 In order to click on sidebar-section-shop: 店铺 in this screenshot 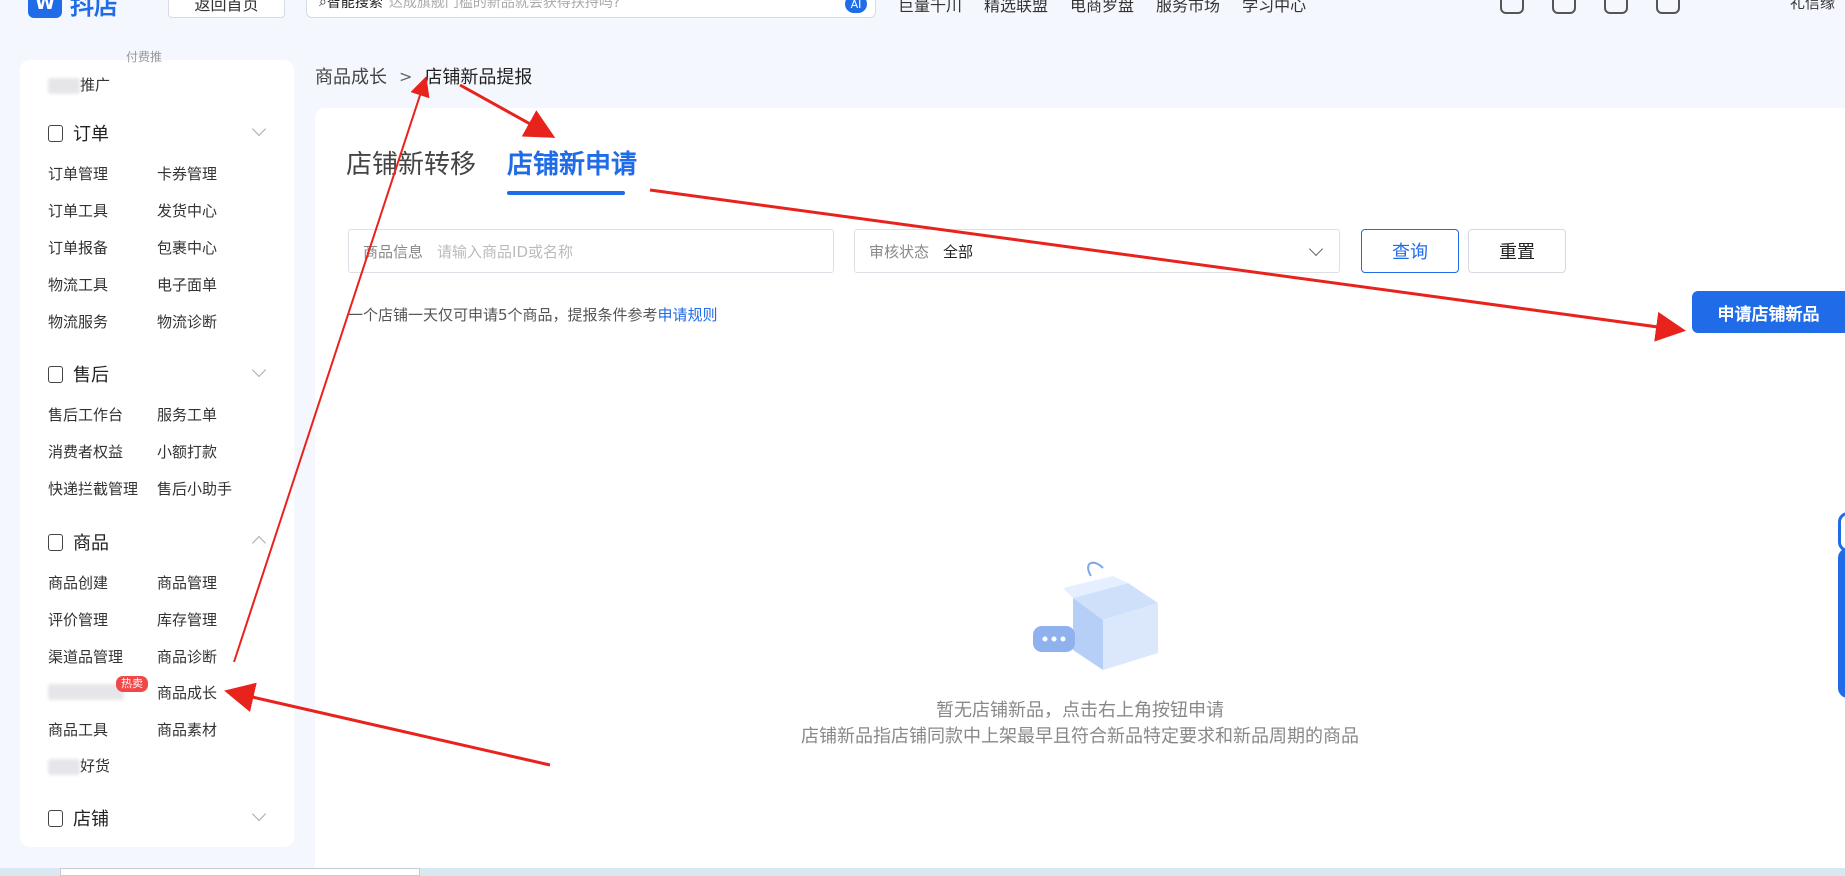, I will do `click(78, 818)`.